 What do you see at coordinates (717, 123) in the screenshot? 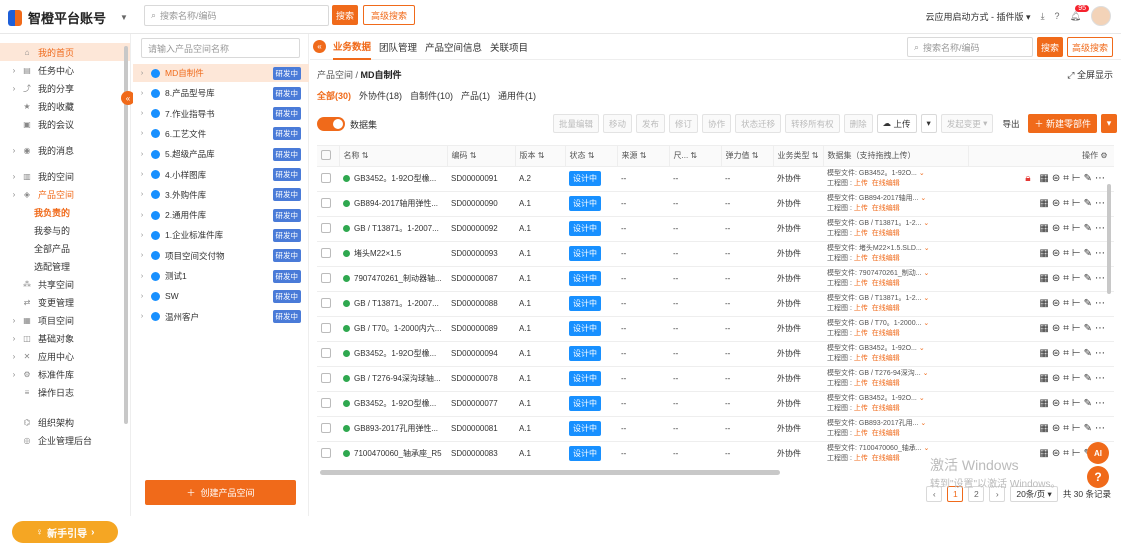
I see `collaborate-button: 协作` at bounding box center [717, 123].